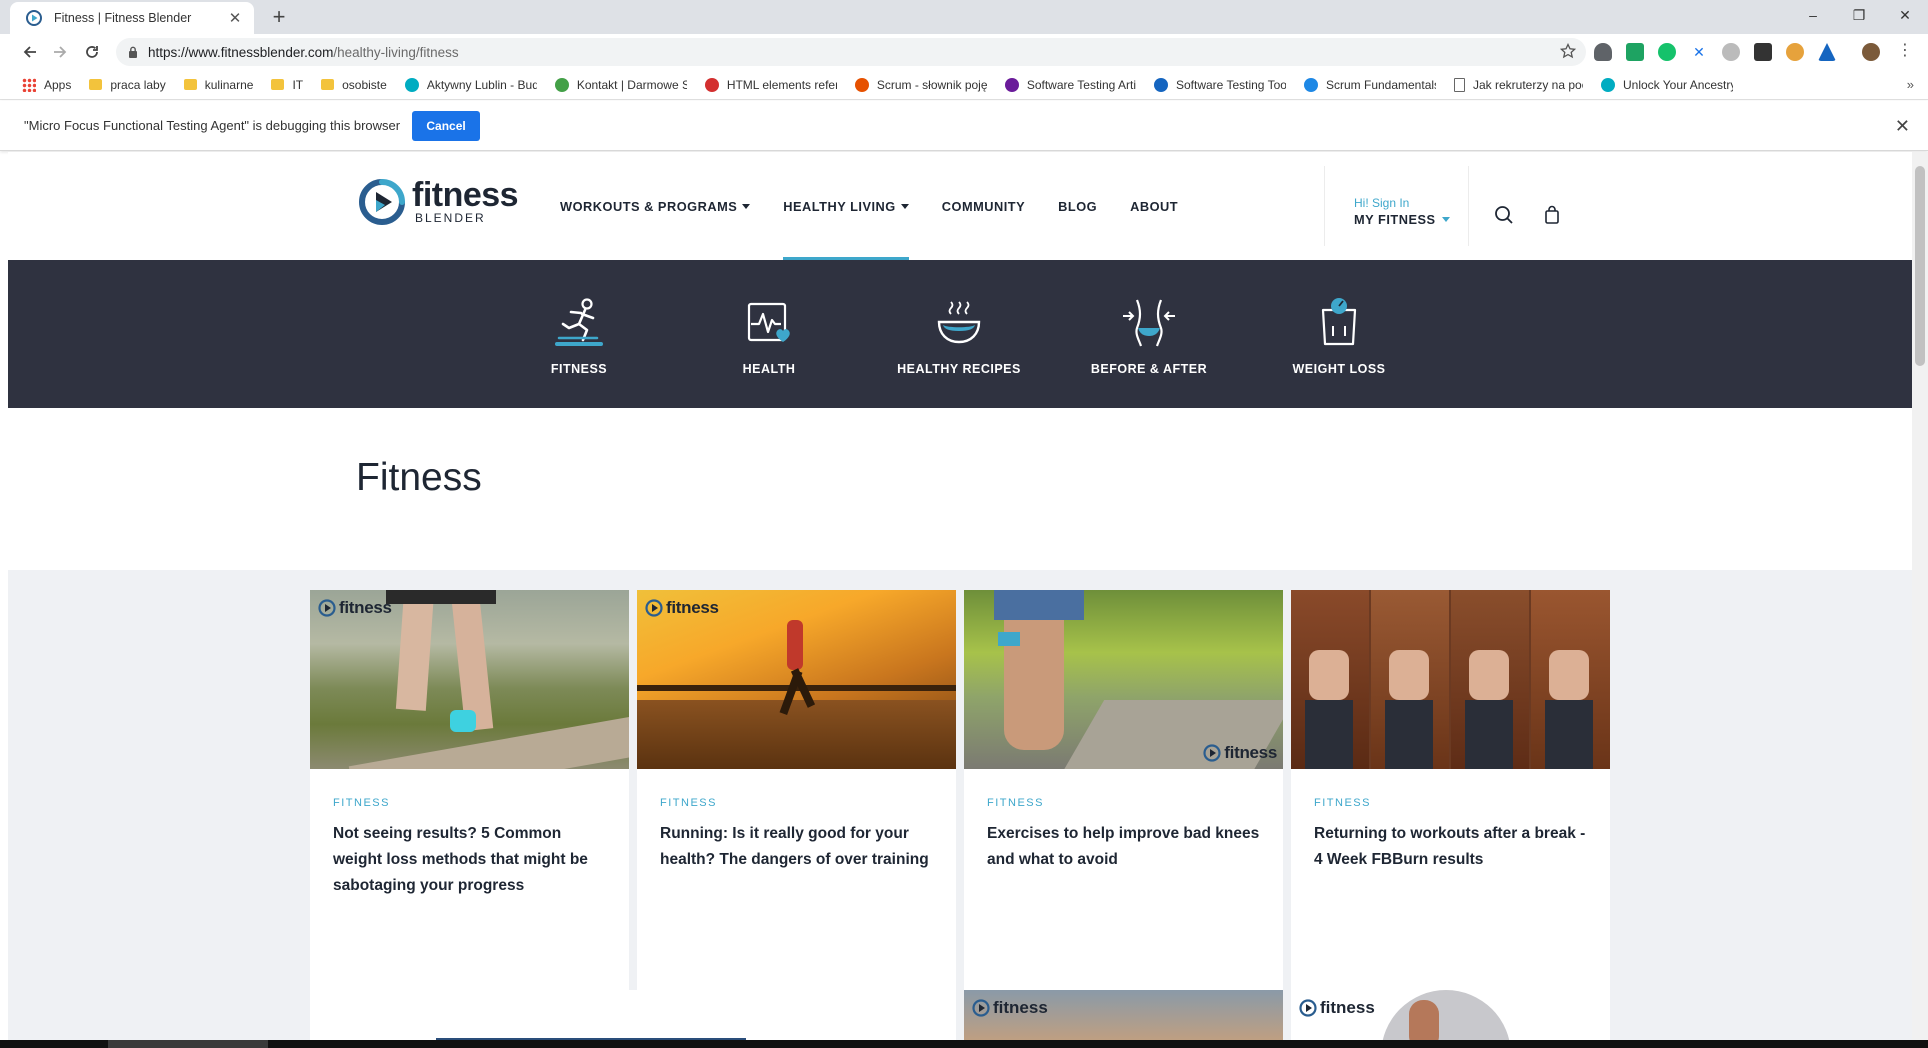 The width and height of the screenshot is (1928, 1048). I want to click on forward-button, so click(60, 52).